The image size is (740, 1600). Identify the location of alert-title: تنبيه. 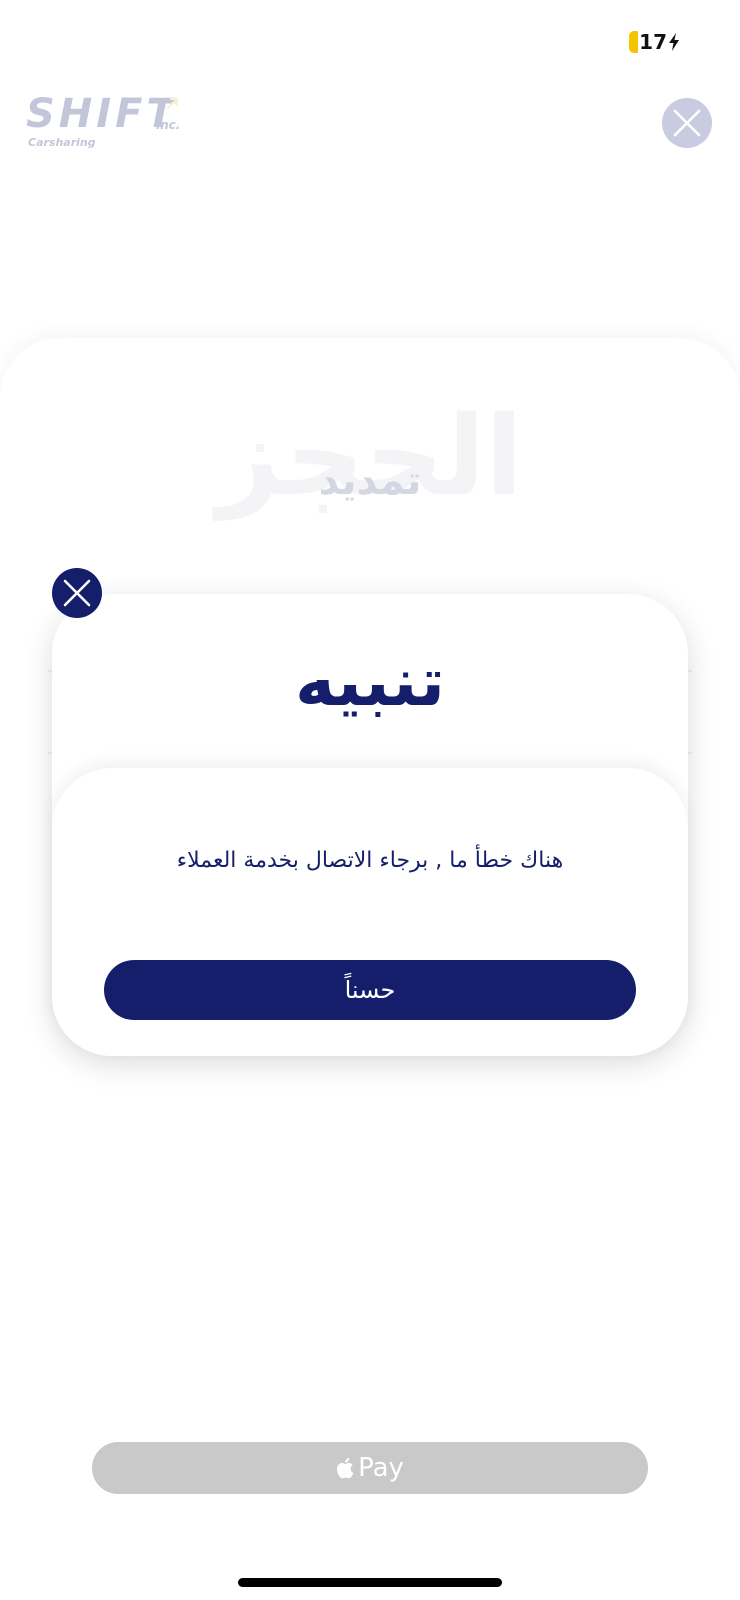
(370, 682).